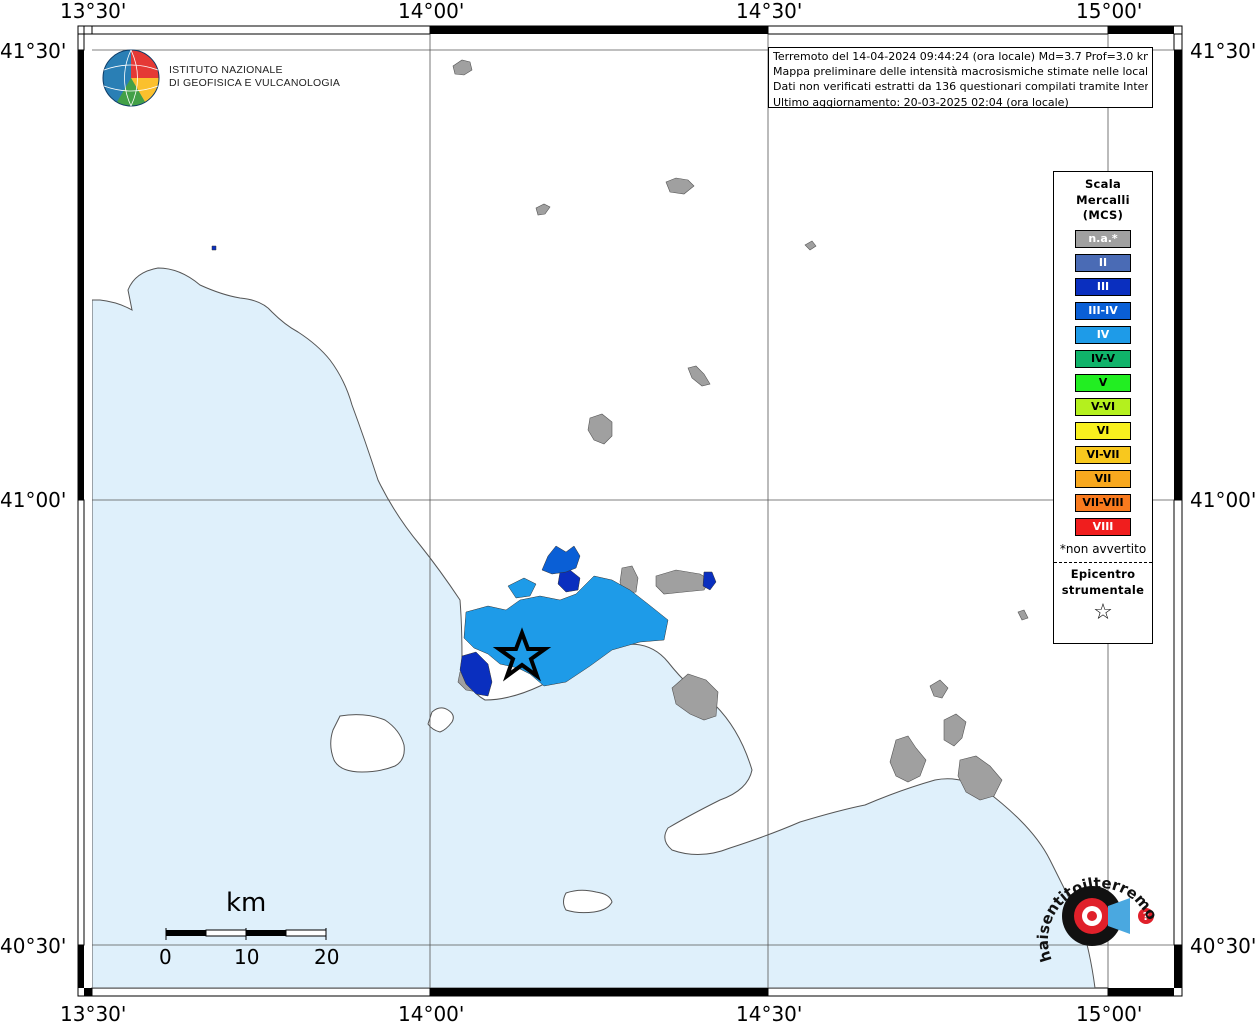 The height and width of the screenshot is (1026, 1255). What do you see at coordinates (246, 903) in the screenshot?
I see `scale-unit: km` at bounding box center [246, 903].